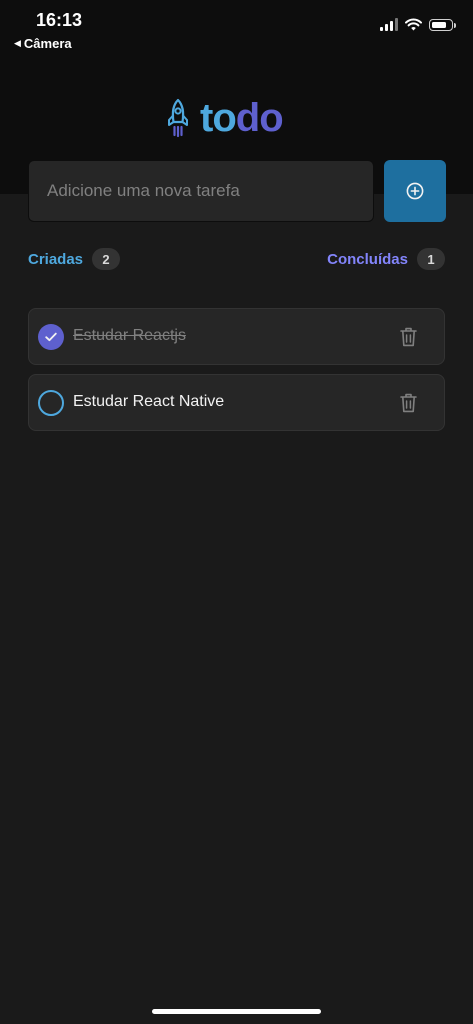  What do you see at coordinates (259, 118) in the screenshot?
I see `logo-part-do: do` at bounding box center [259, 118].